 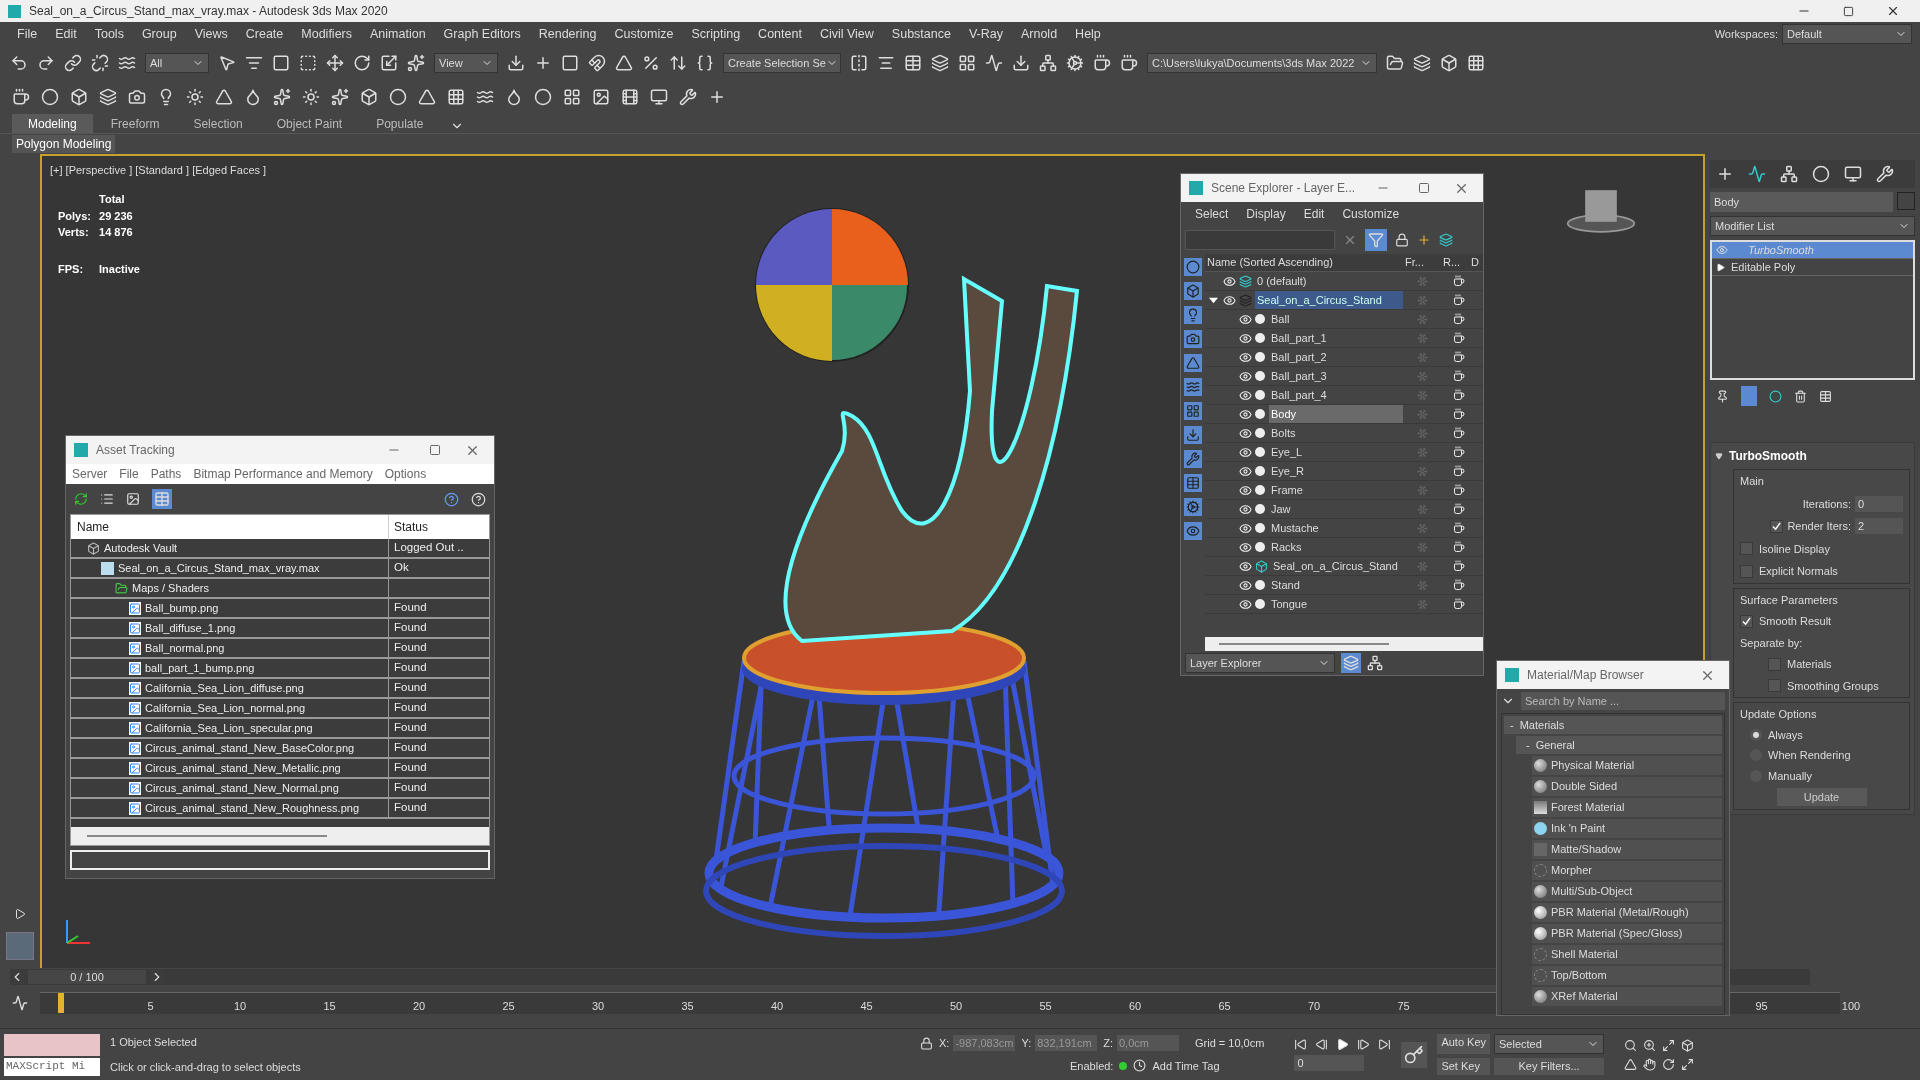 What do you see at coordinates (1039, 34) in the screenshot?
I see `menu-item: Arnold` at bounding box center [1039, 34].